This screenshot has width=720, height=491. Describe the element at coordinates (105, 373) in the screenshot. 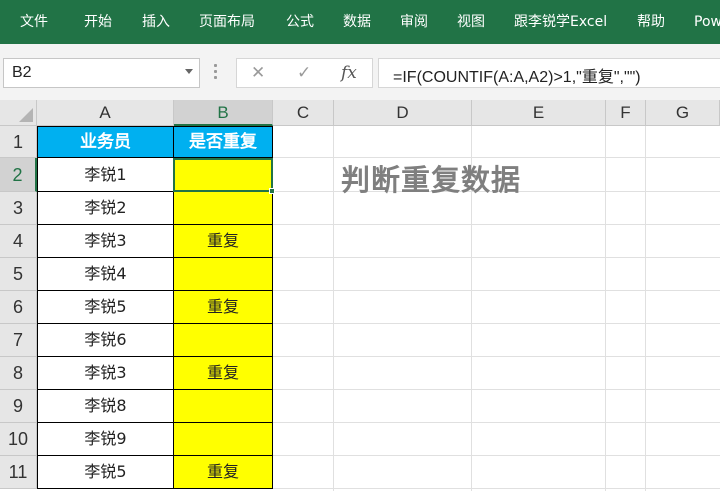

I see `cell-a8: 李锐3` at that location.